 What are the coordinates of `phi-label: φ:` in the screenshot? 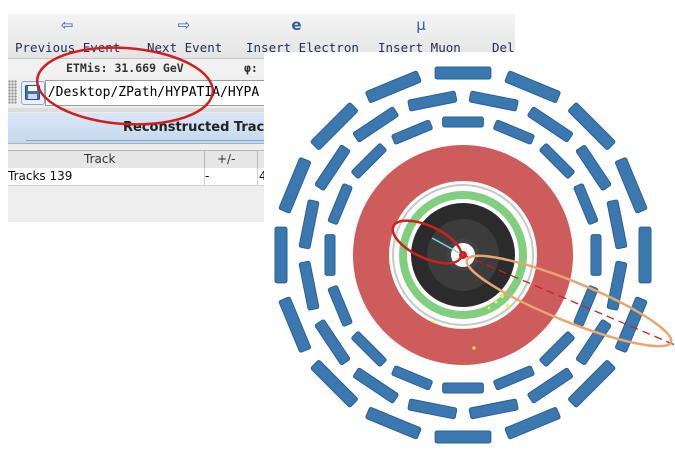 It's located at (251, 68).